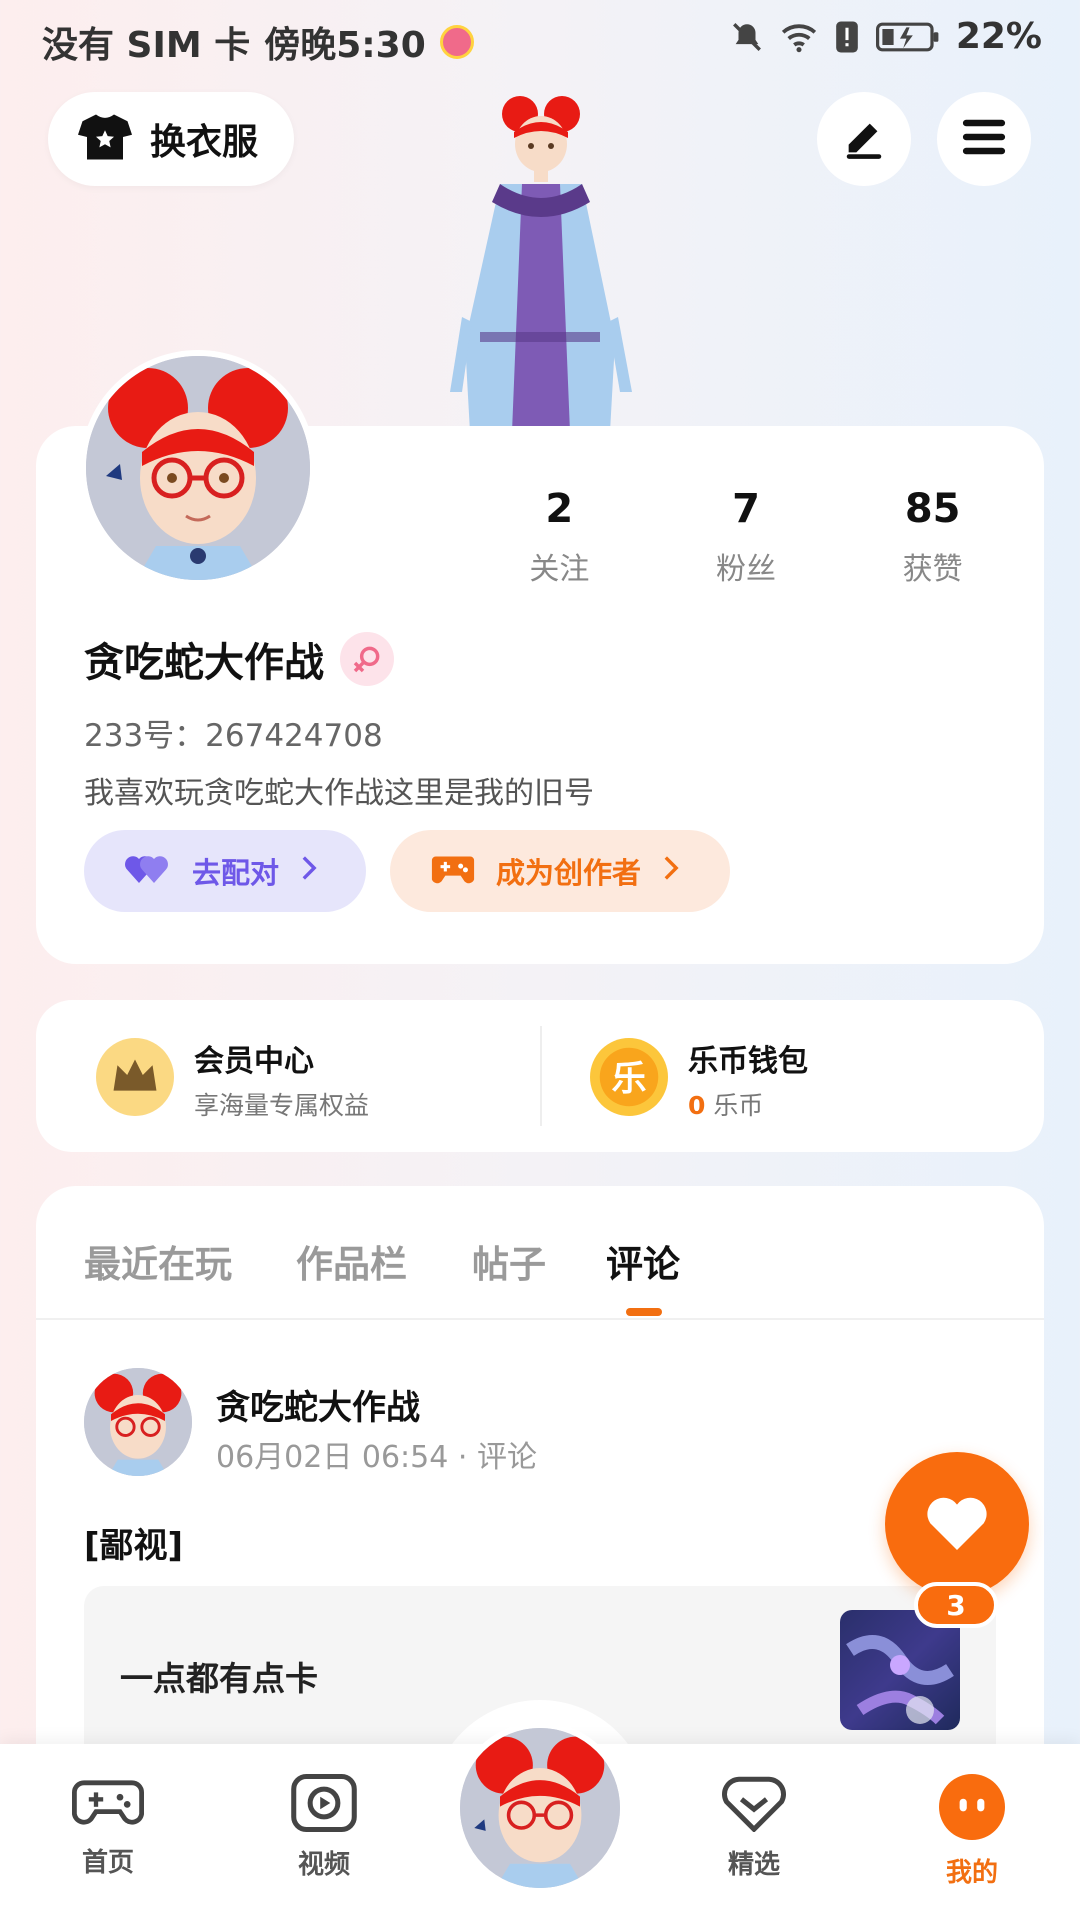 The image size is (1080, 1920). Describe the element at coordinates (559, 509) in the screenshot. I see `stat-value: 2` at that location.